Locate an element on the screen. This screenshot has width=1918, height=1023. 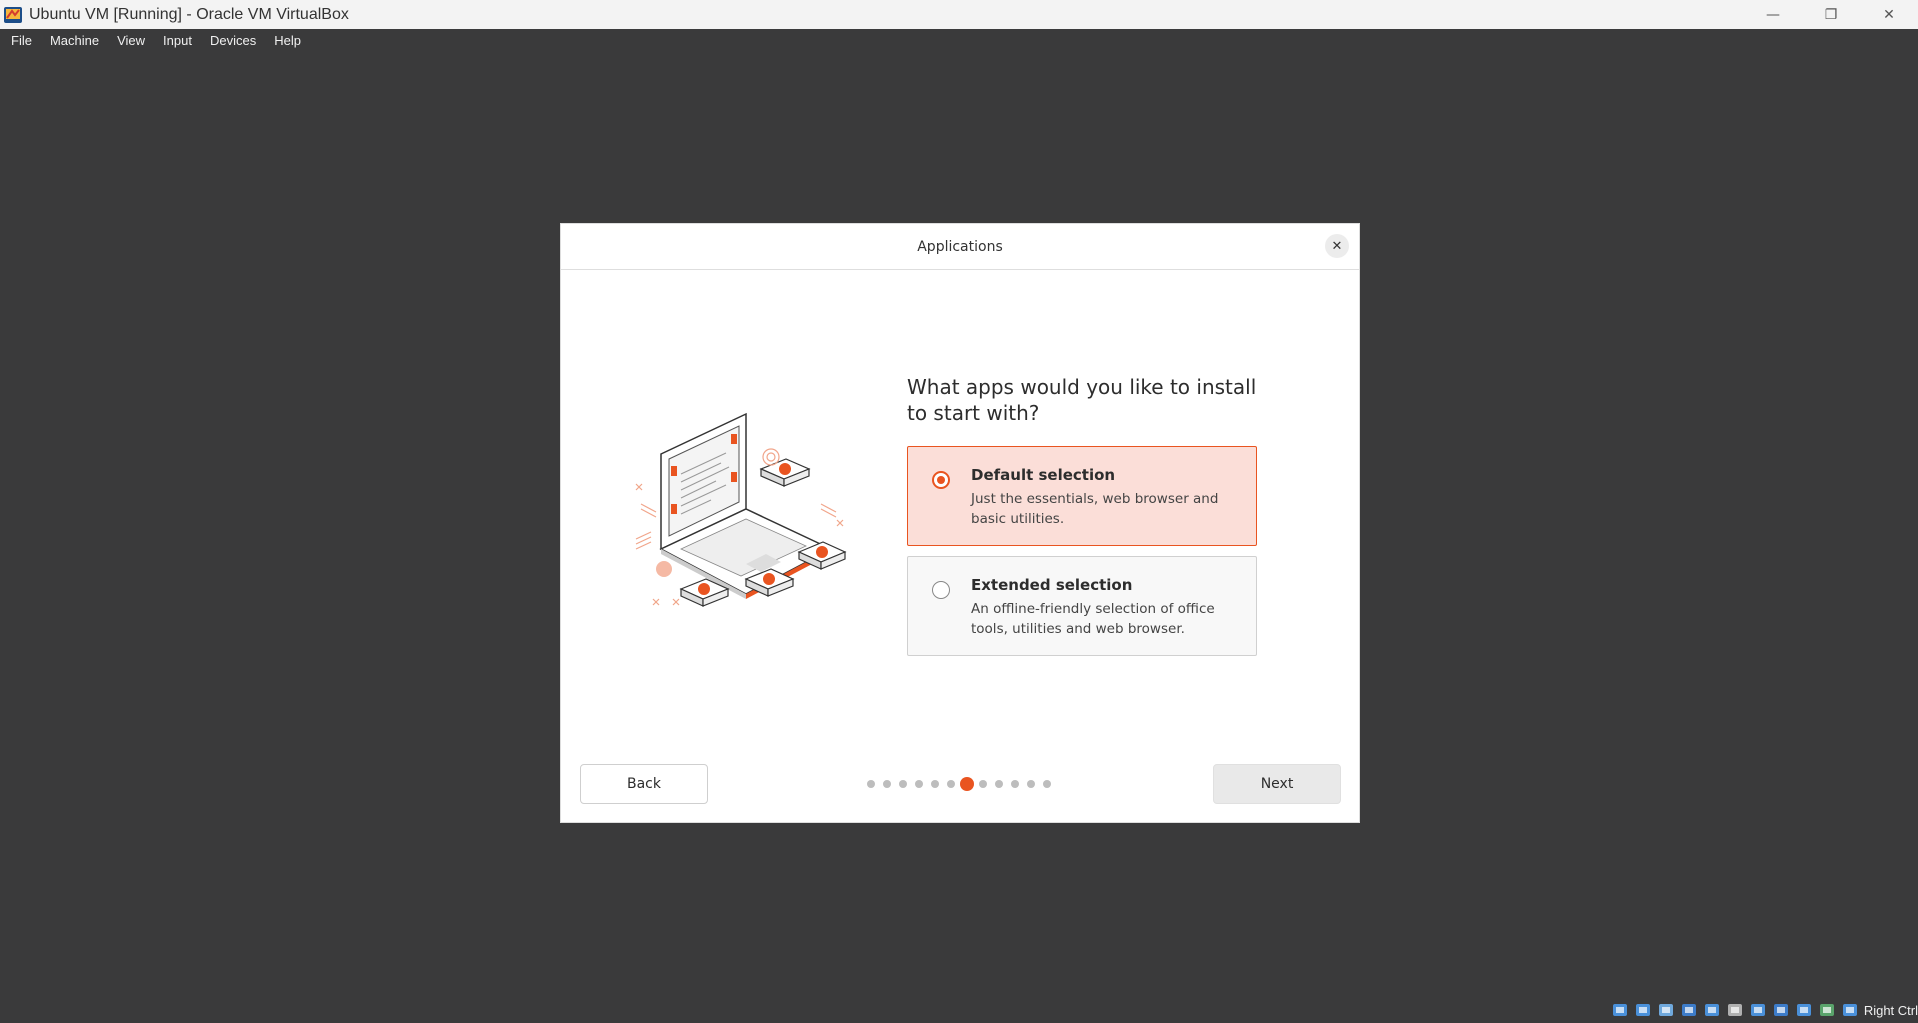
dialog-title: Applications is located at coordinates (960, 246).